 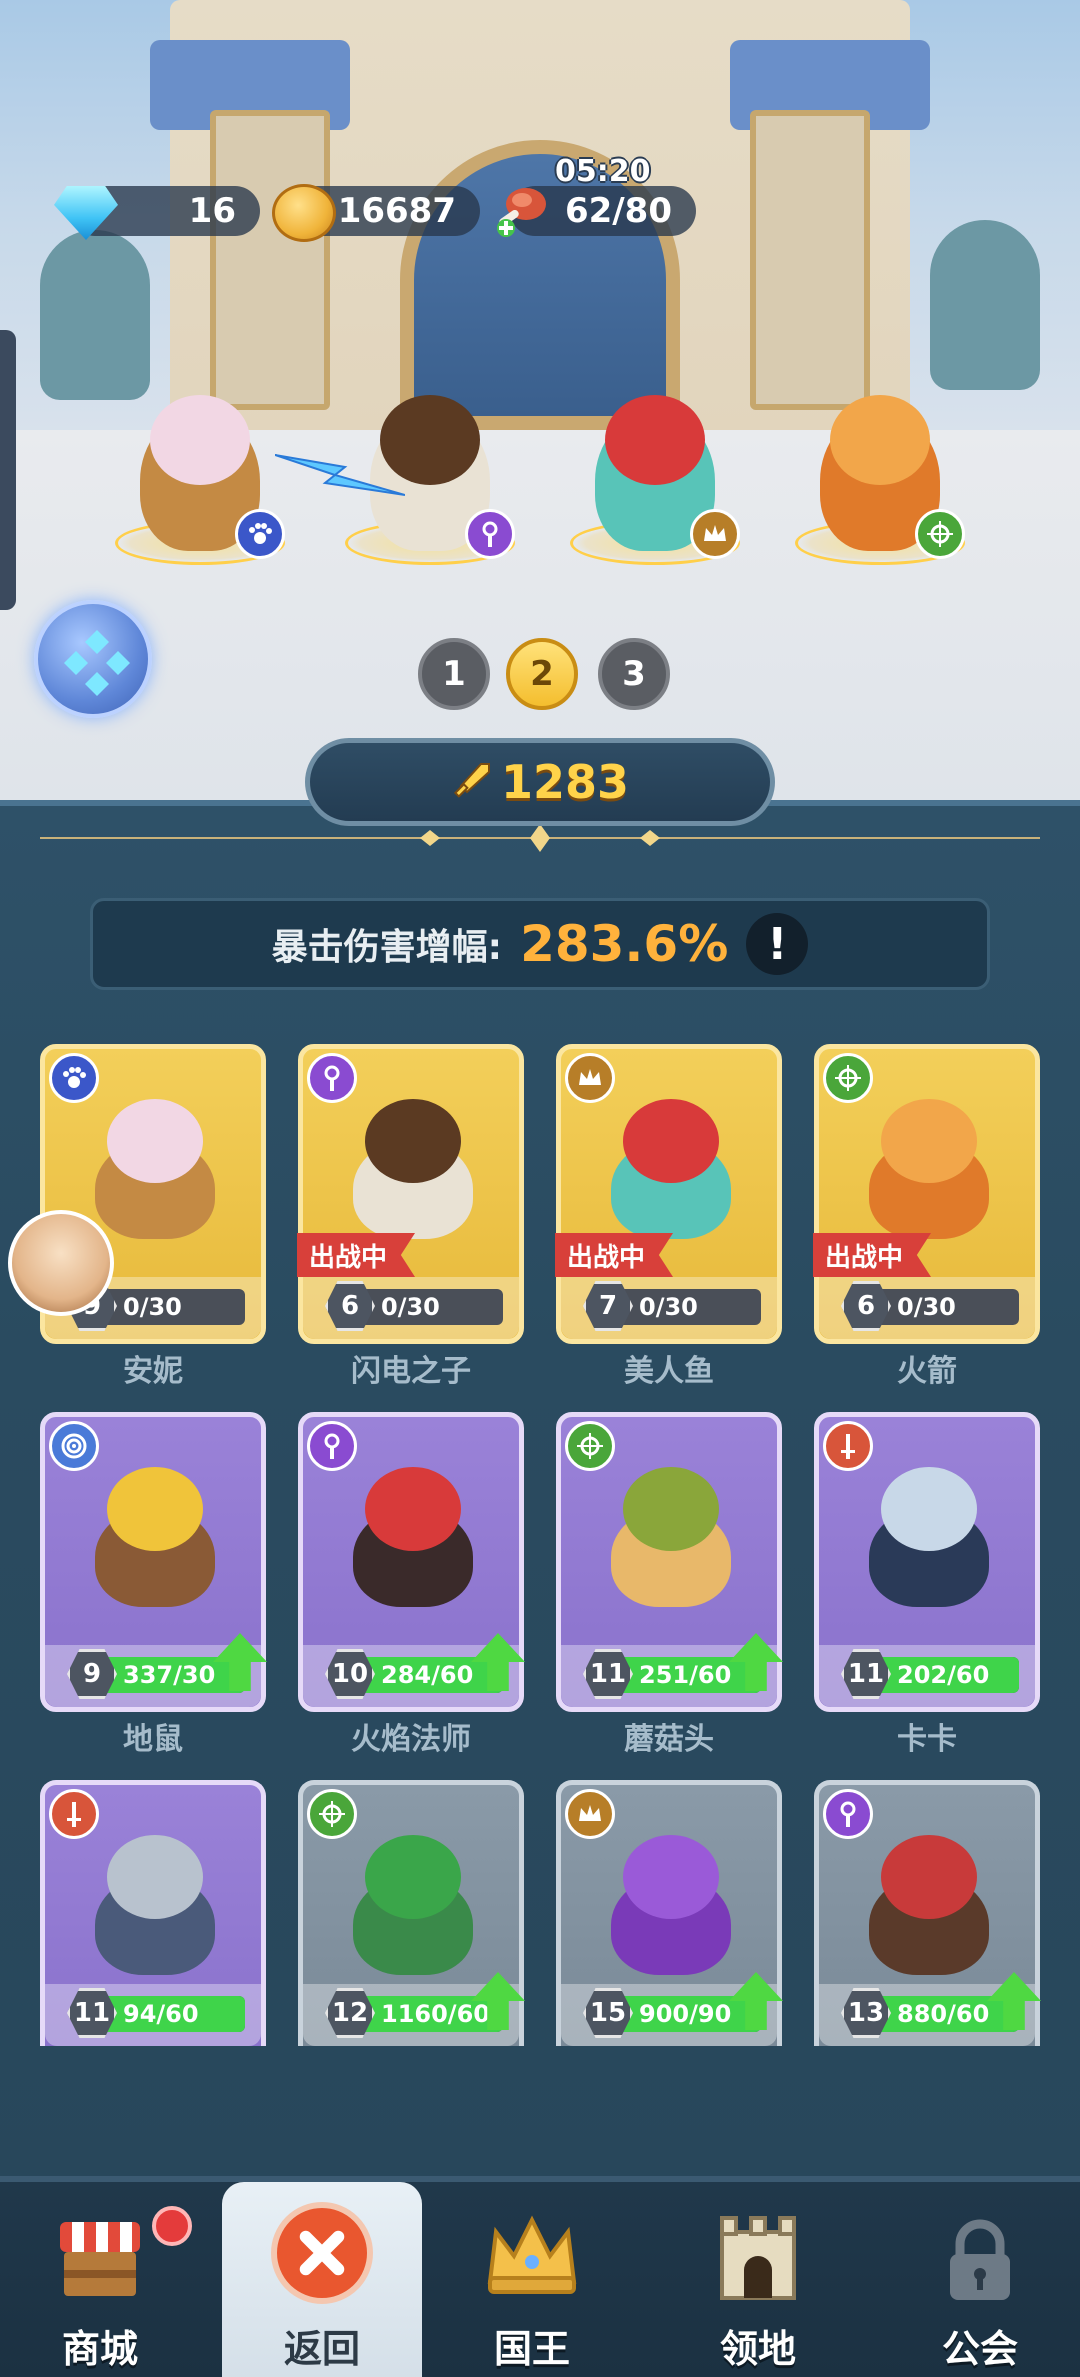 What do you see at coordinates (943, 2014) in the screenshot?
I see `progress-text: 880/60` at bounding box center [943, 2014].